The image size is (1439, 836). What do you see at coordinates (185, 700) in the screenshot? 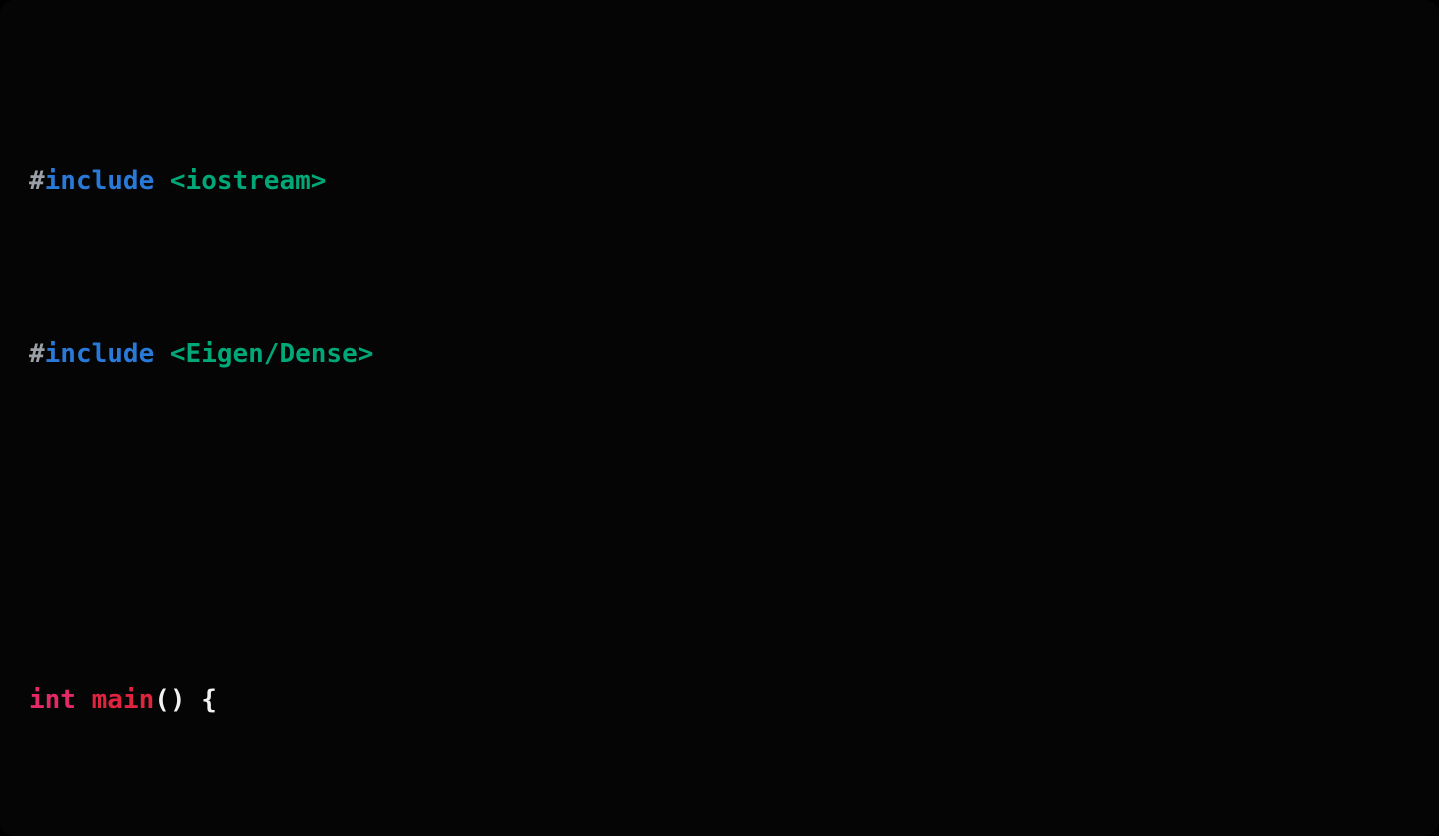
I see `main-signature-tail: () {` at bounding box center [185, 700].